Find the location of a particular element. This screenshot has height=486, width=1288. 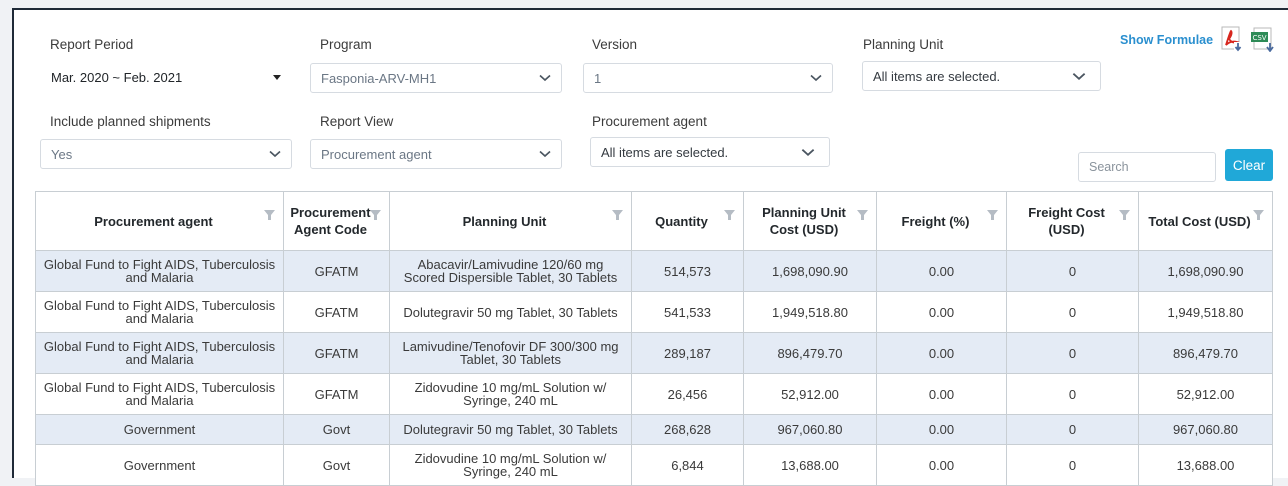

planning-unit-multiselect: All items are selected. is located at coordinates (981, 76).